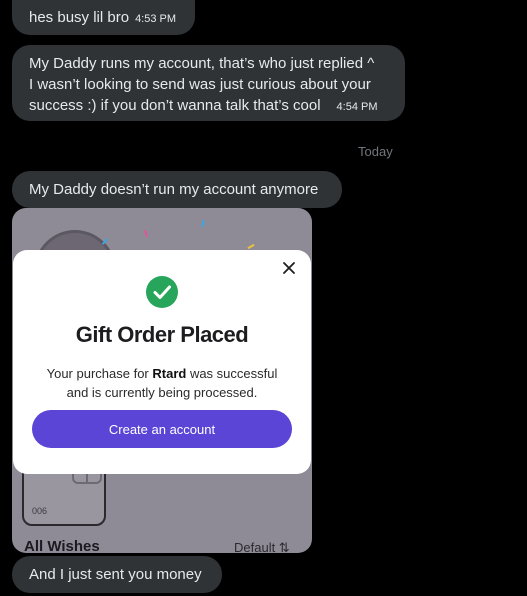  I want to click on message-prefix: Your purchase for, so click(99, 373).